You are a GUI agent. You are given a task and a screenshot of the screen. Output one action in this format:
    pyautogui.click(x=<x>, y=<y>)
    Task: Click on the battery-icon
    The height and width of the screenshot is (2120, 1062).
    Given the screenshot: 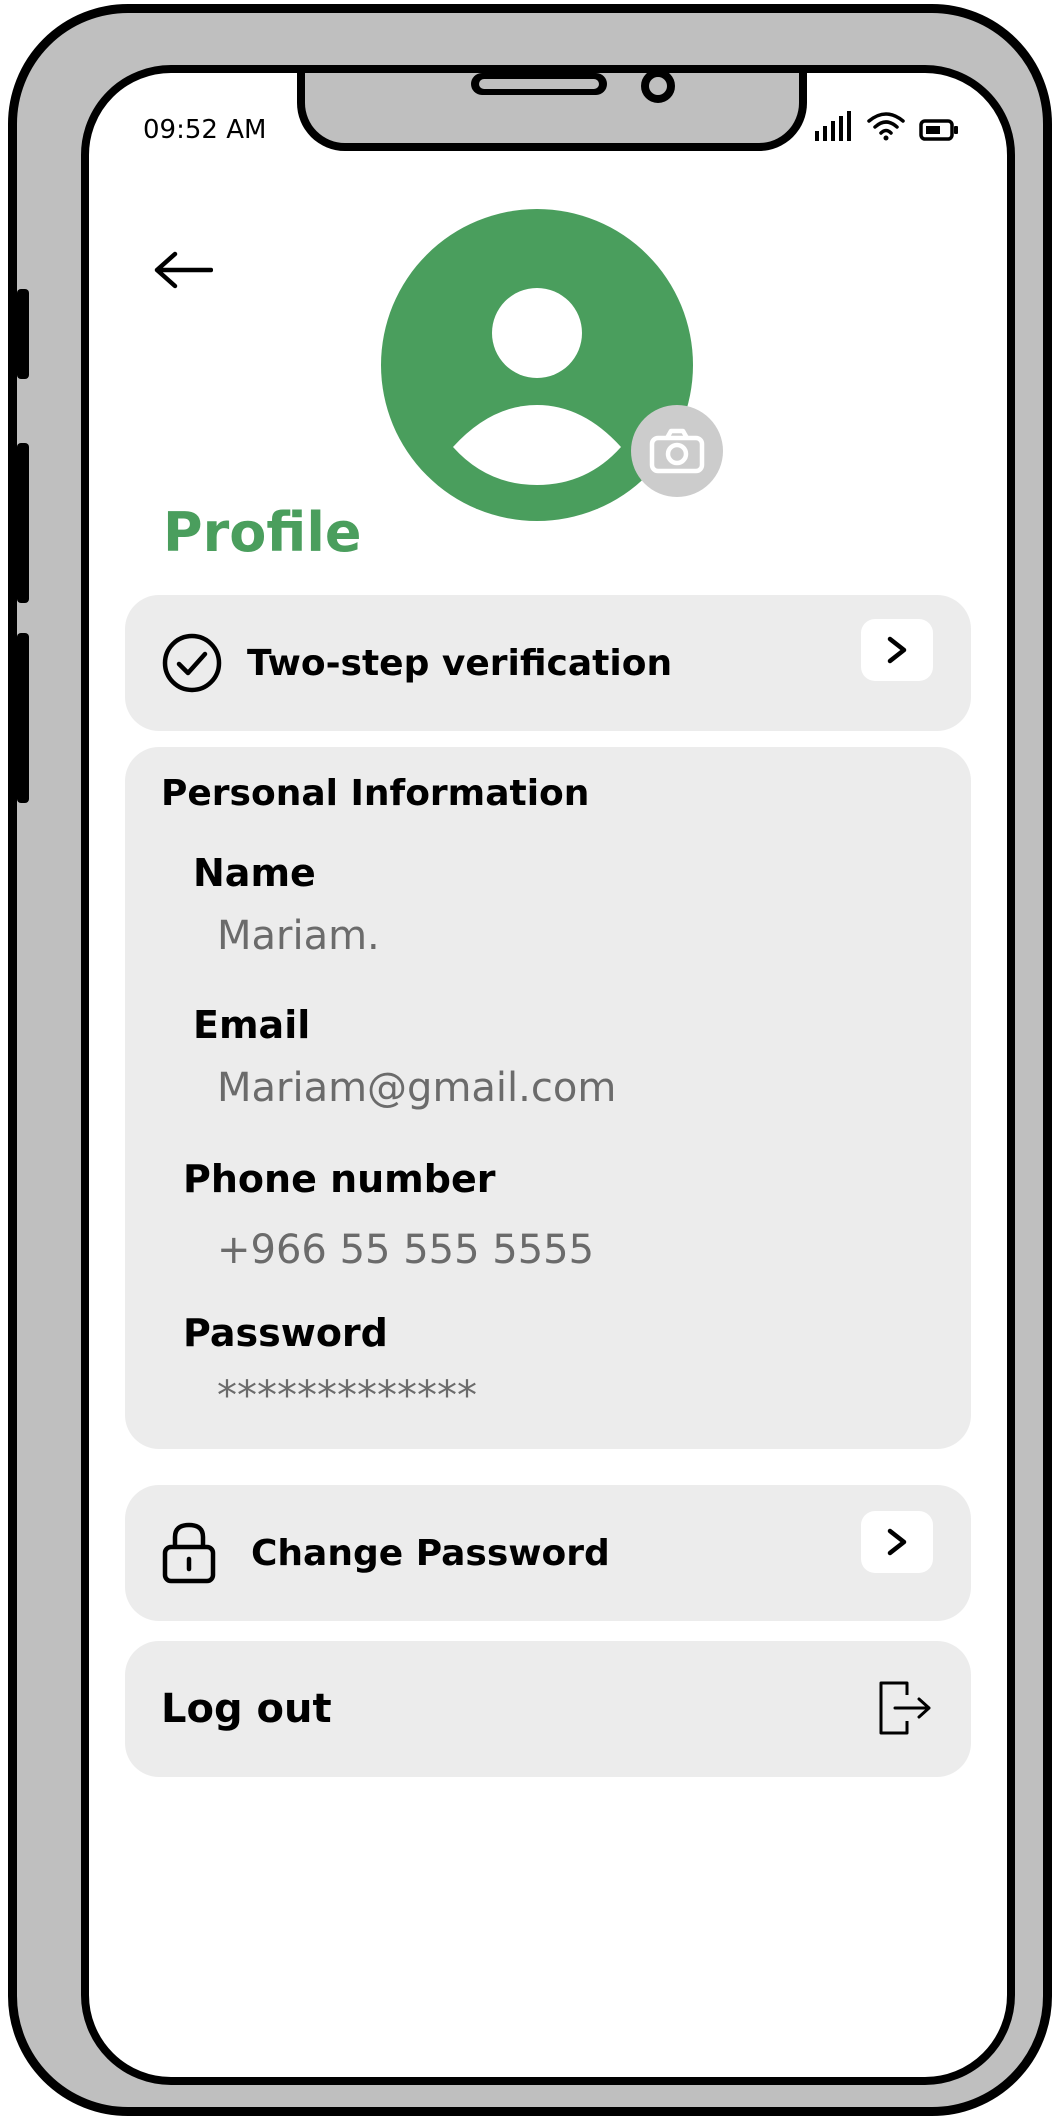 What is the action you would take?
    pyautogui.click(x=938, y=130)
    